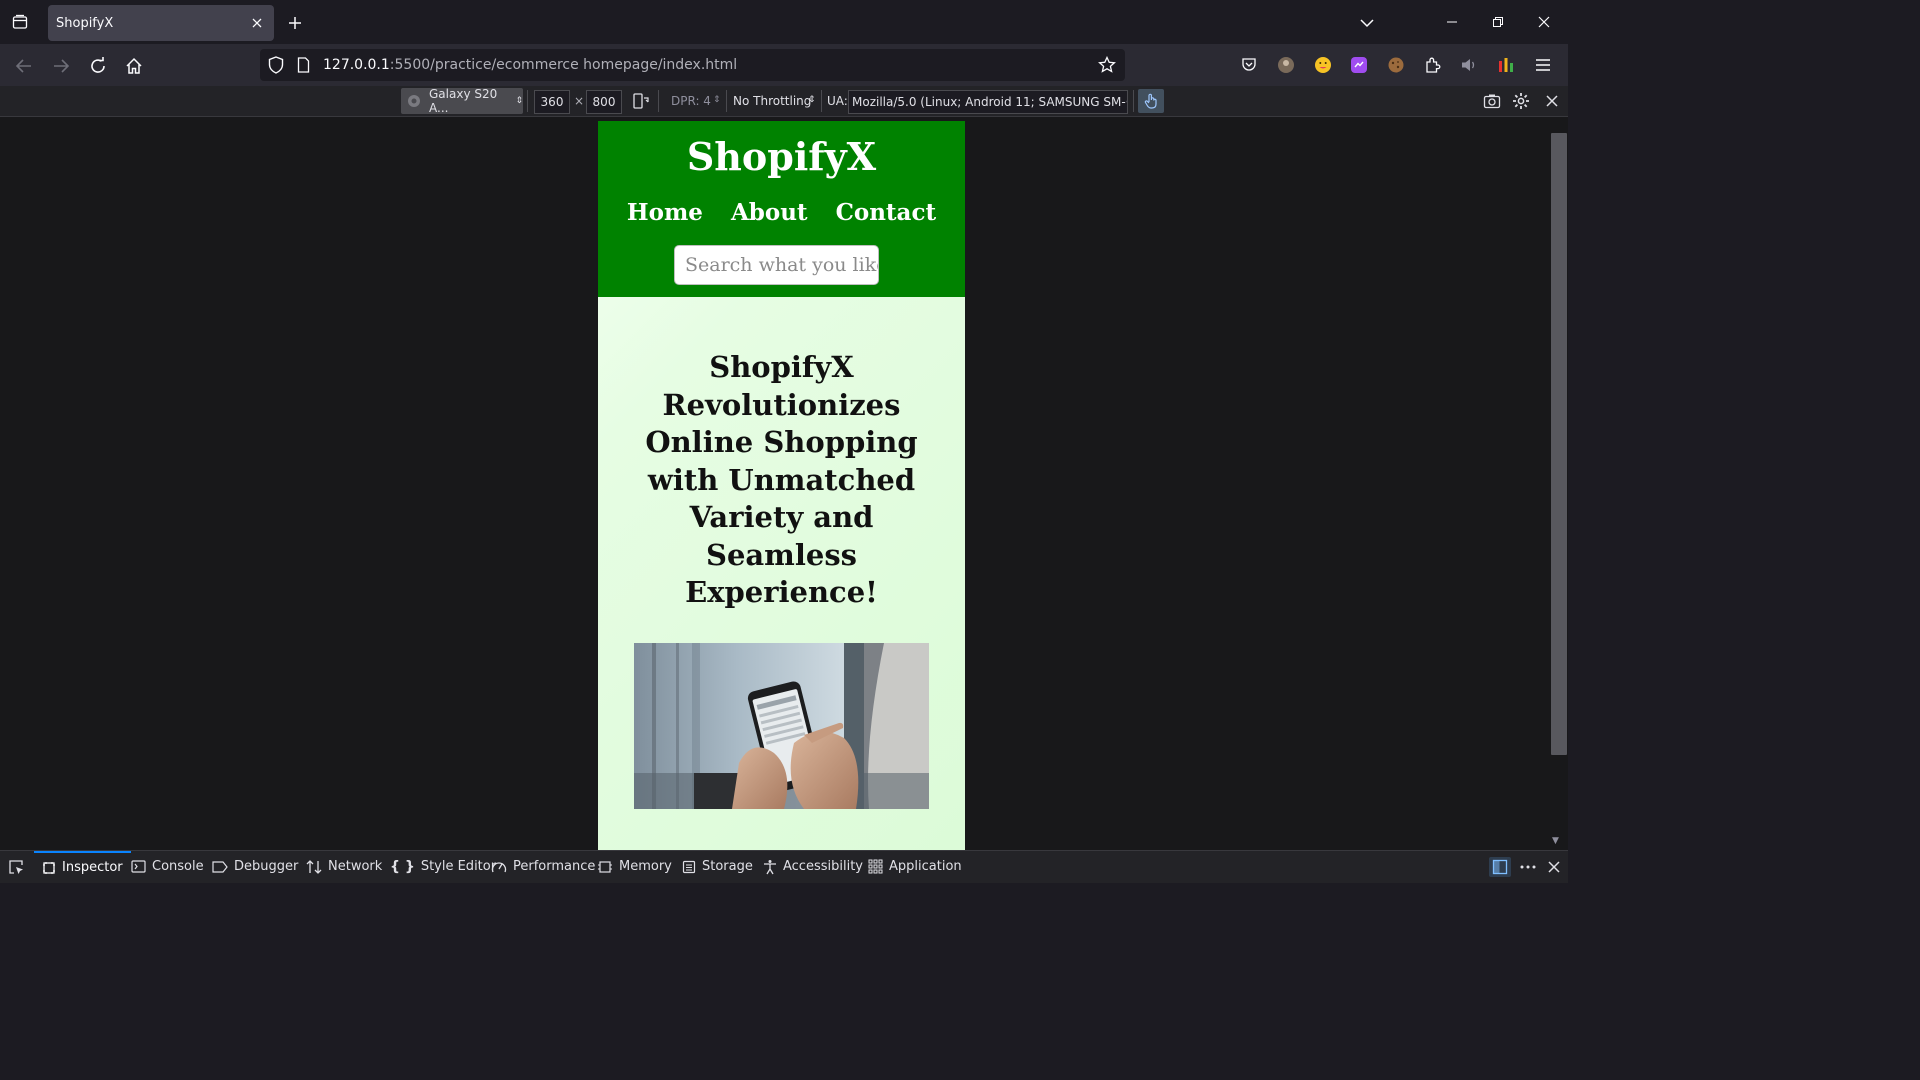 The width and height of the screenshot is (1920, 1080). Describe the element at coordinates (770, 866) in the screenshot. I see `accessibility-icon` at that location.